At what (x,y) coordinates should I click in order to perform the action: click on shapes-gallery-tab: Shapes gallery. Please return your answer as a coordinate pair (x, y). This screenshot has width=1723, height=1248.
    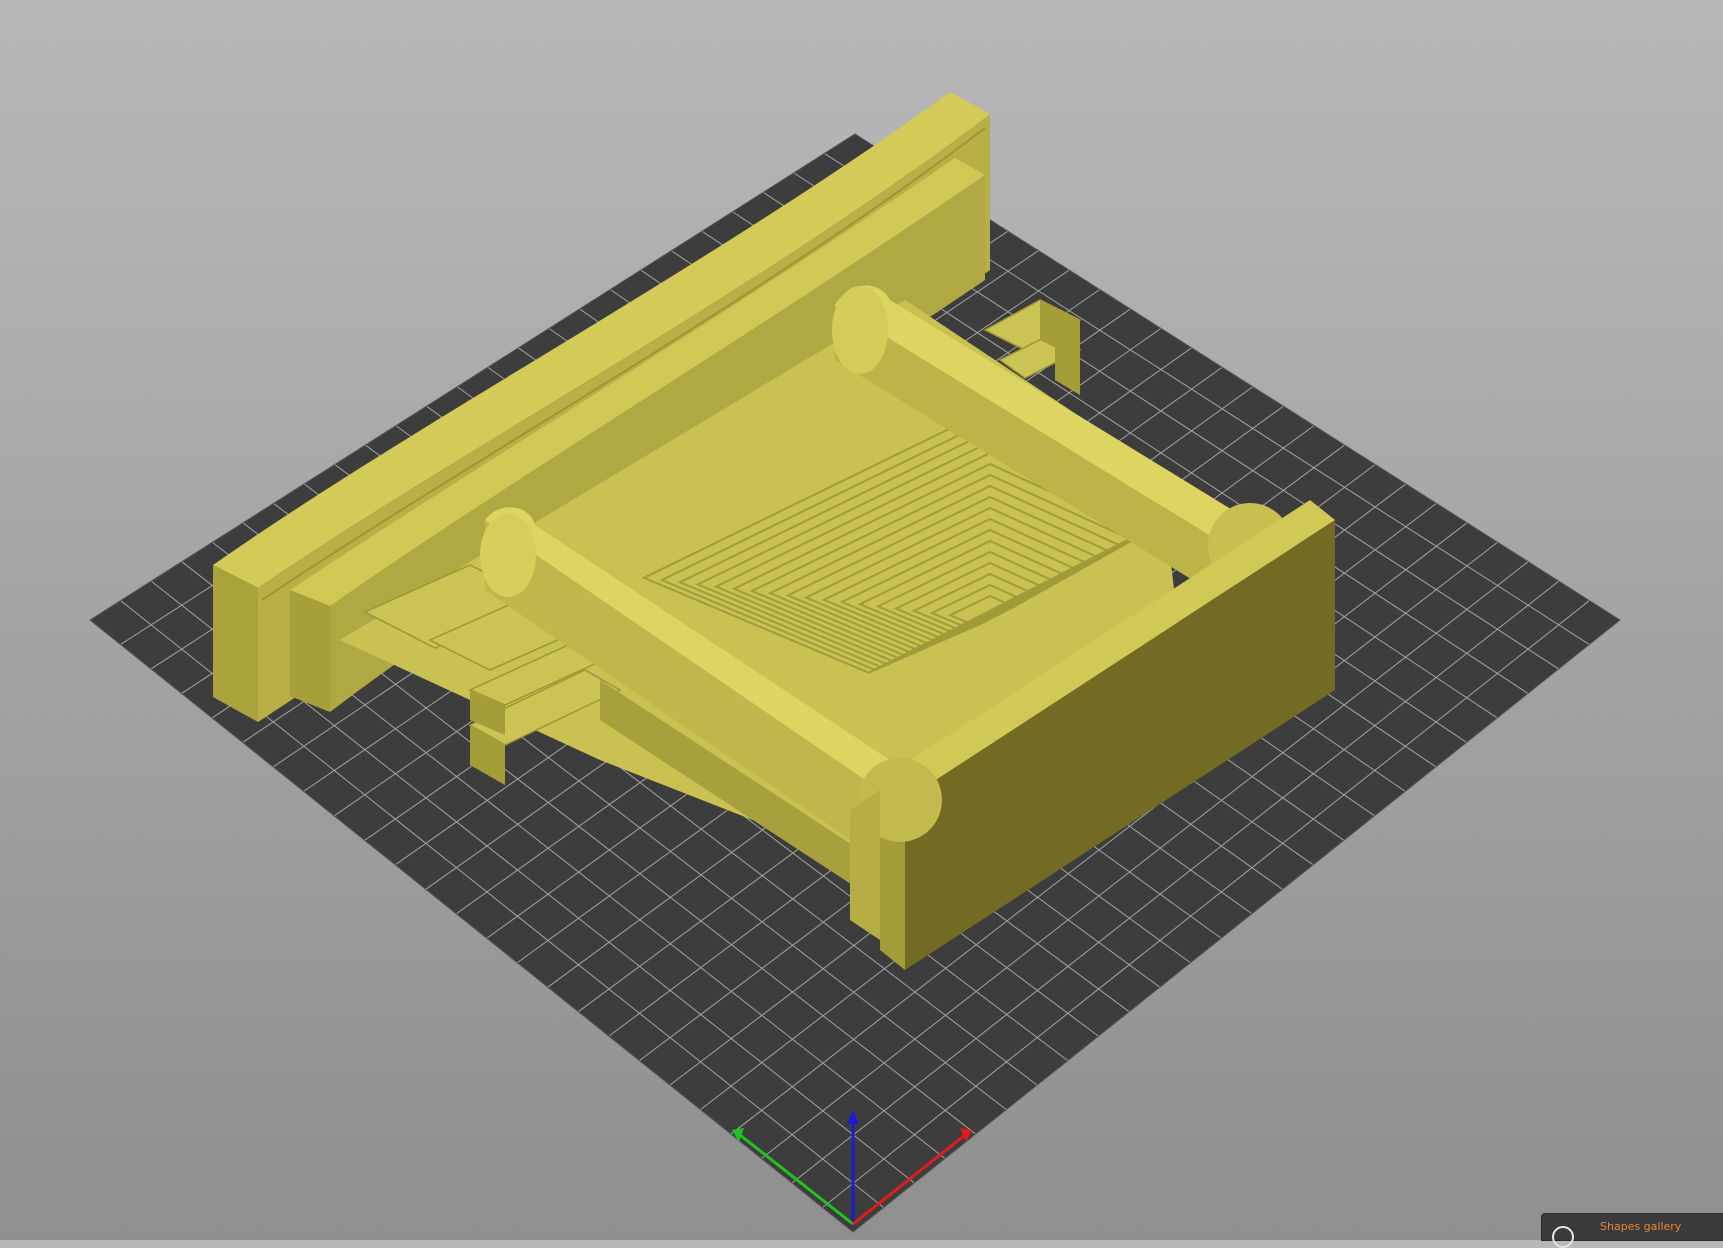
    Looking at the image, I should click on (1632, 1231).